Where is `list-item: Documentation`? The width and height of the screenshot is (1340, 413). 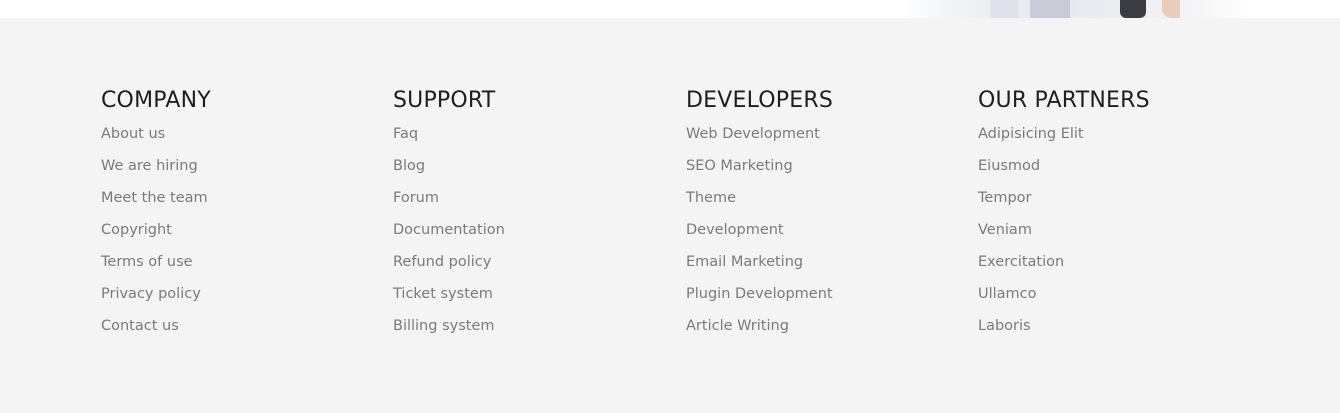 list-item: Documentation is located at coordinates (533, 236).